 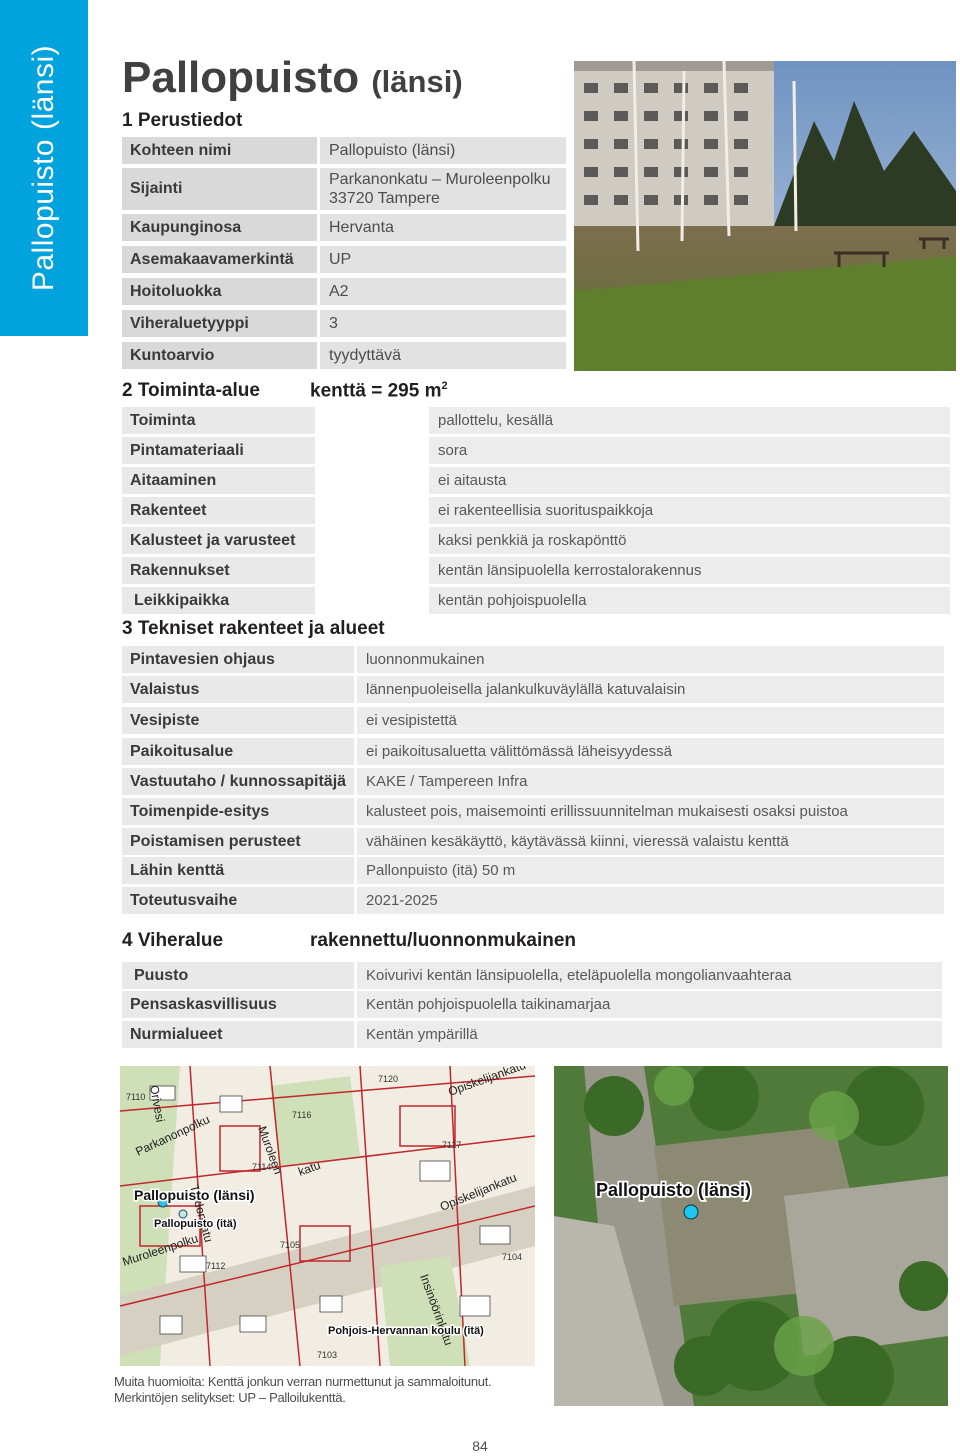 I want to click on row-value: Kentän pohjoispuolella taikinamarjaa, so click(x=649, y=1004).